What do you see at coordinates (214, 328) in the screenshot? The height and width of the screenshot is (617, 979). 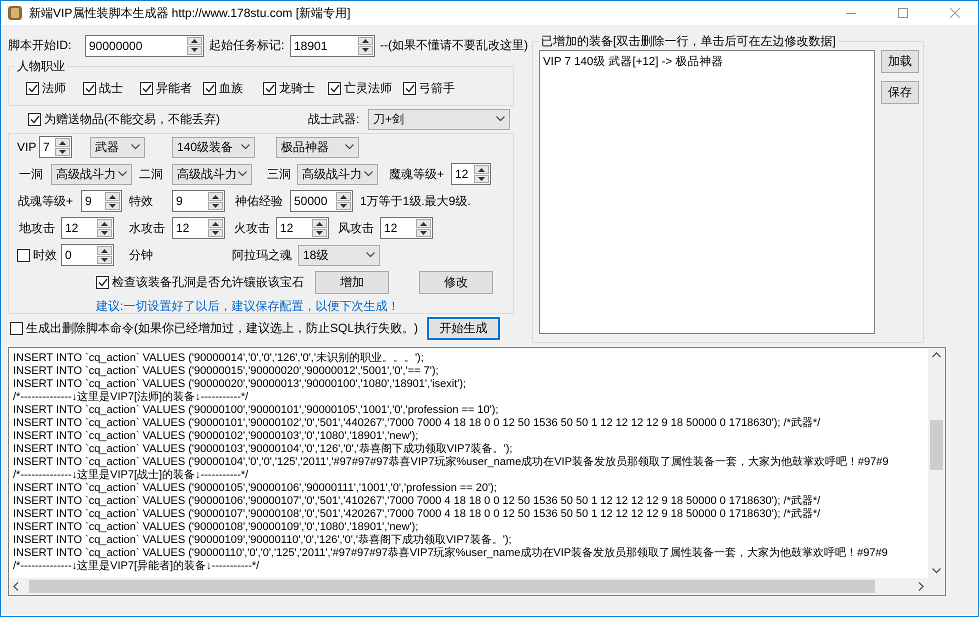 I see `checkbox: 生成出删除脚本命令(如果你已经增加过，建议选上，防止SQL执行失败。)` at bounding box center [214, 328].